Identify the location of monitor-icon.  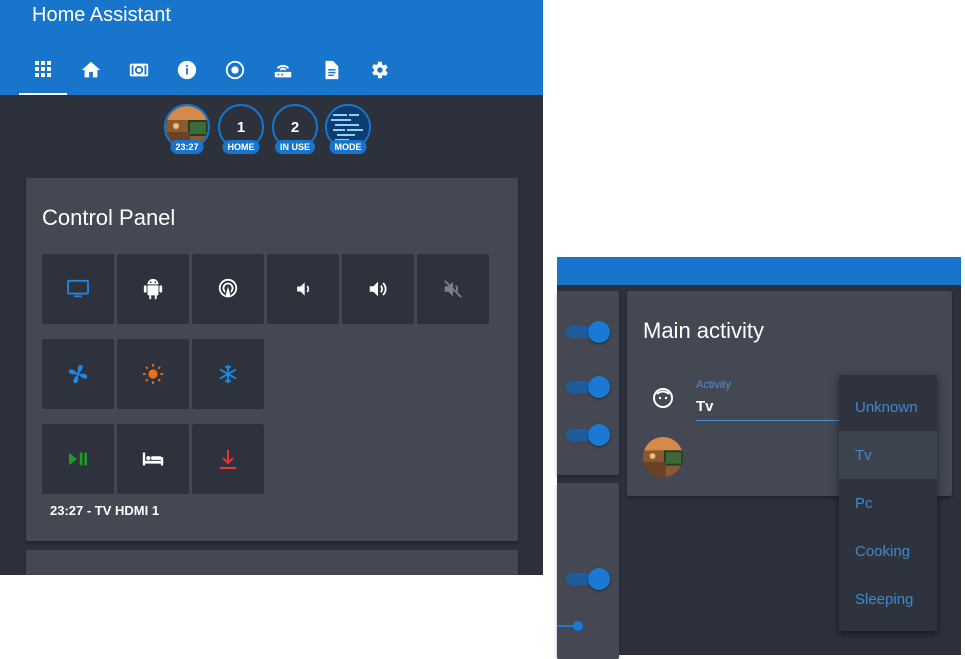
(78, 288).